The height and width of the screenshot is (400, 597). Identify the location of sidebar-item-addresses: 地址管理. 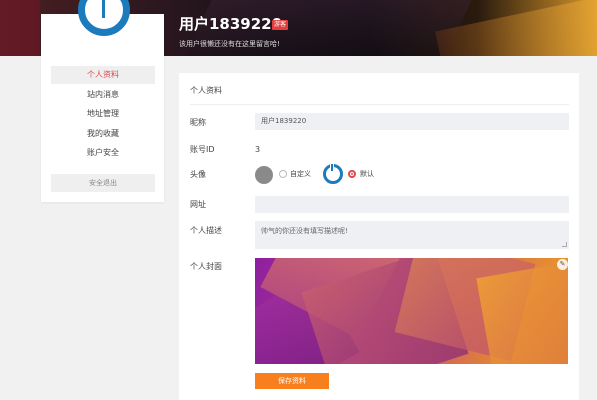
(103, 114).